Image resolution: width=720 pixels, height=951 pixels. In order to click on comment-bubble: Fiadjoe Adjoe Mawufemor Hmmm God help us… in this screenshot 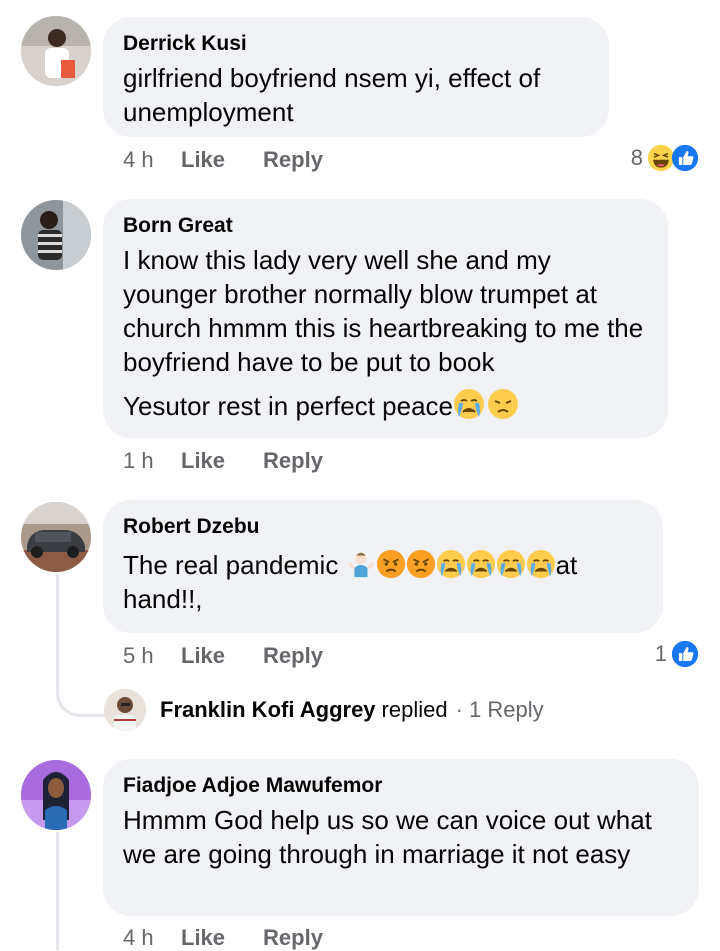, I will do `click(401, 837)`.